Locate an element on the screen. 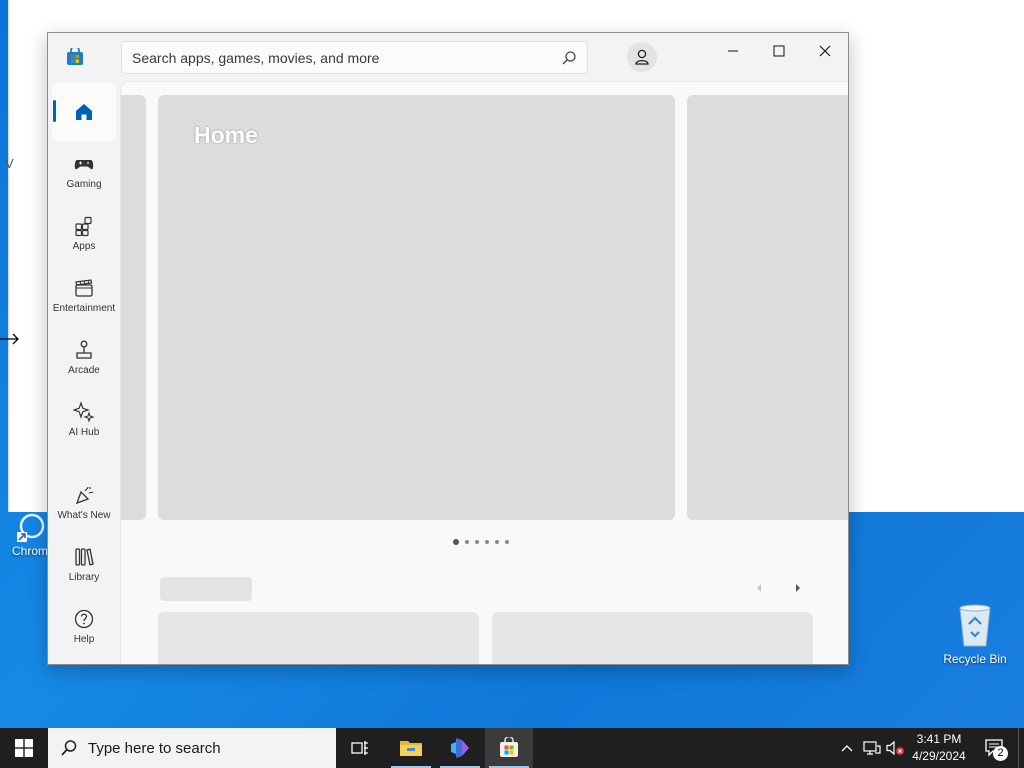  minimize-button is located at coordinates (733, 51).